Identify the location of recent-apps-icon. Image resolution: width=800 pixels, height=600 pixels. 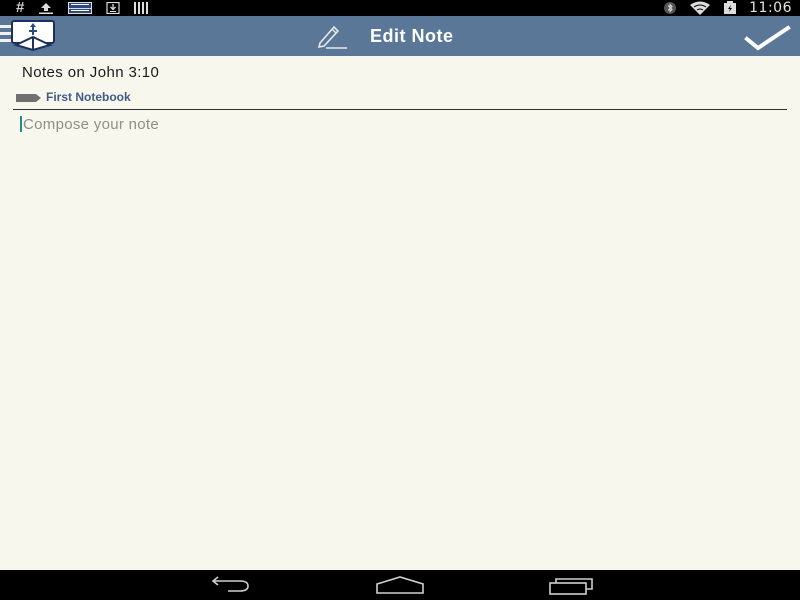
(571, 586).